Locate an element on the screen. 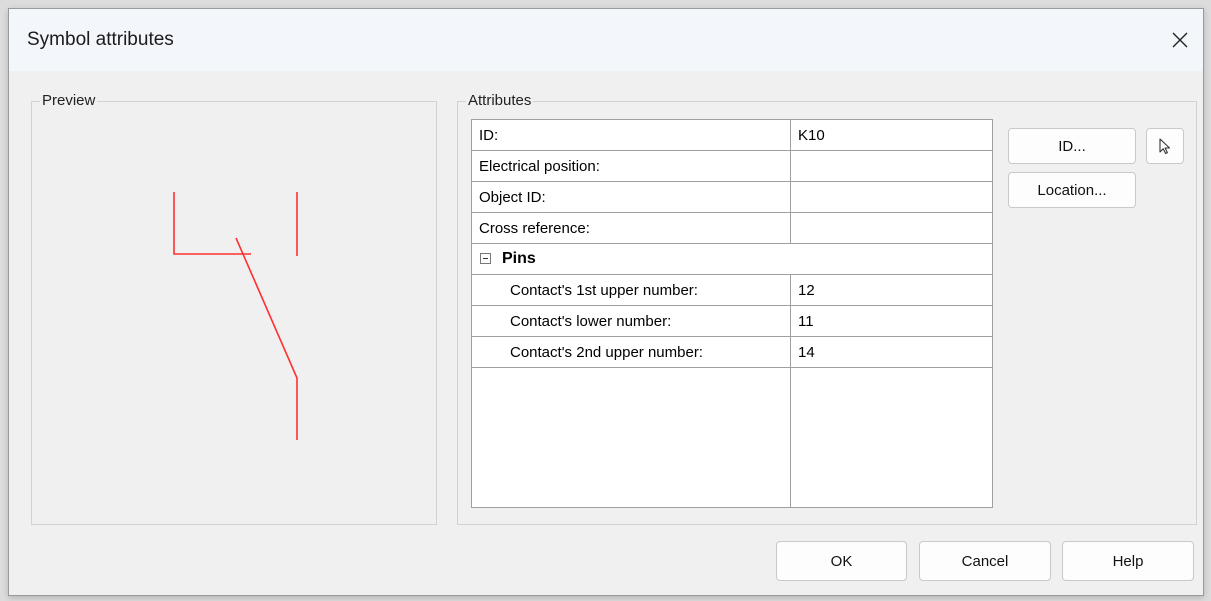 The height and width of the screenshot is (601, 1211). collapse-minus-icon is located at coordinates (485, 258).